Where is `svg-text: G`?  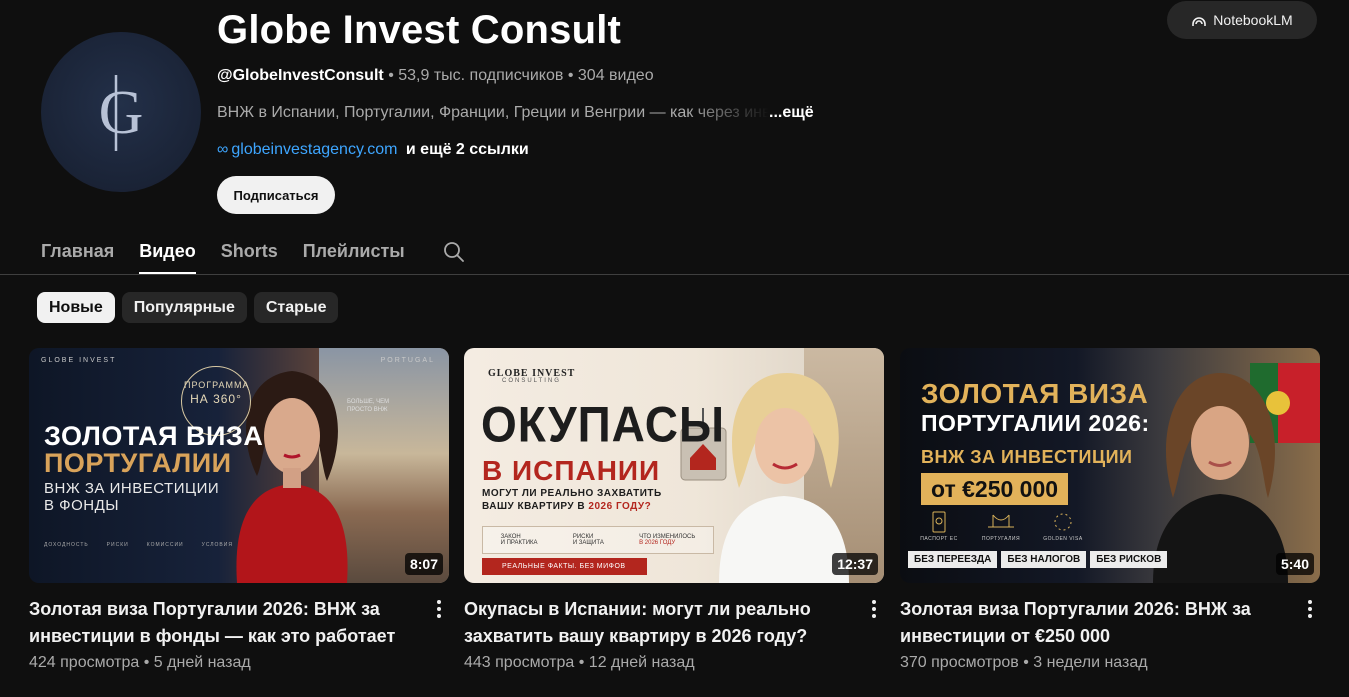
svg-text: G is located at coordinates (121, 113).